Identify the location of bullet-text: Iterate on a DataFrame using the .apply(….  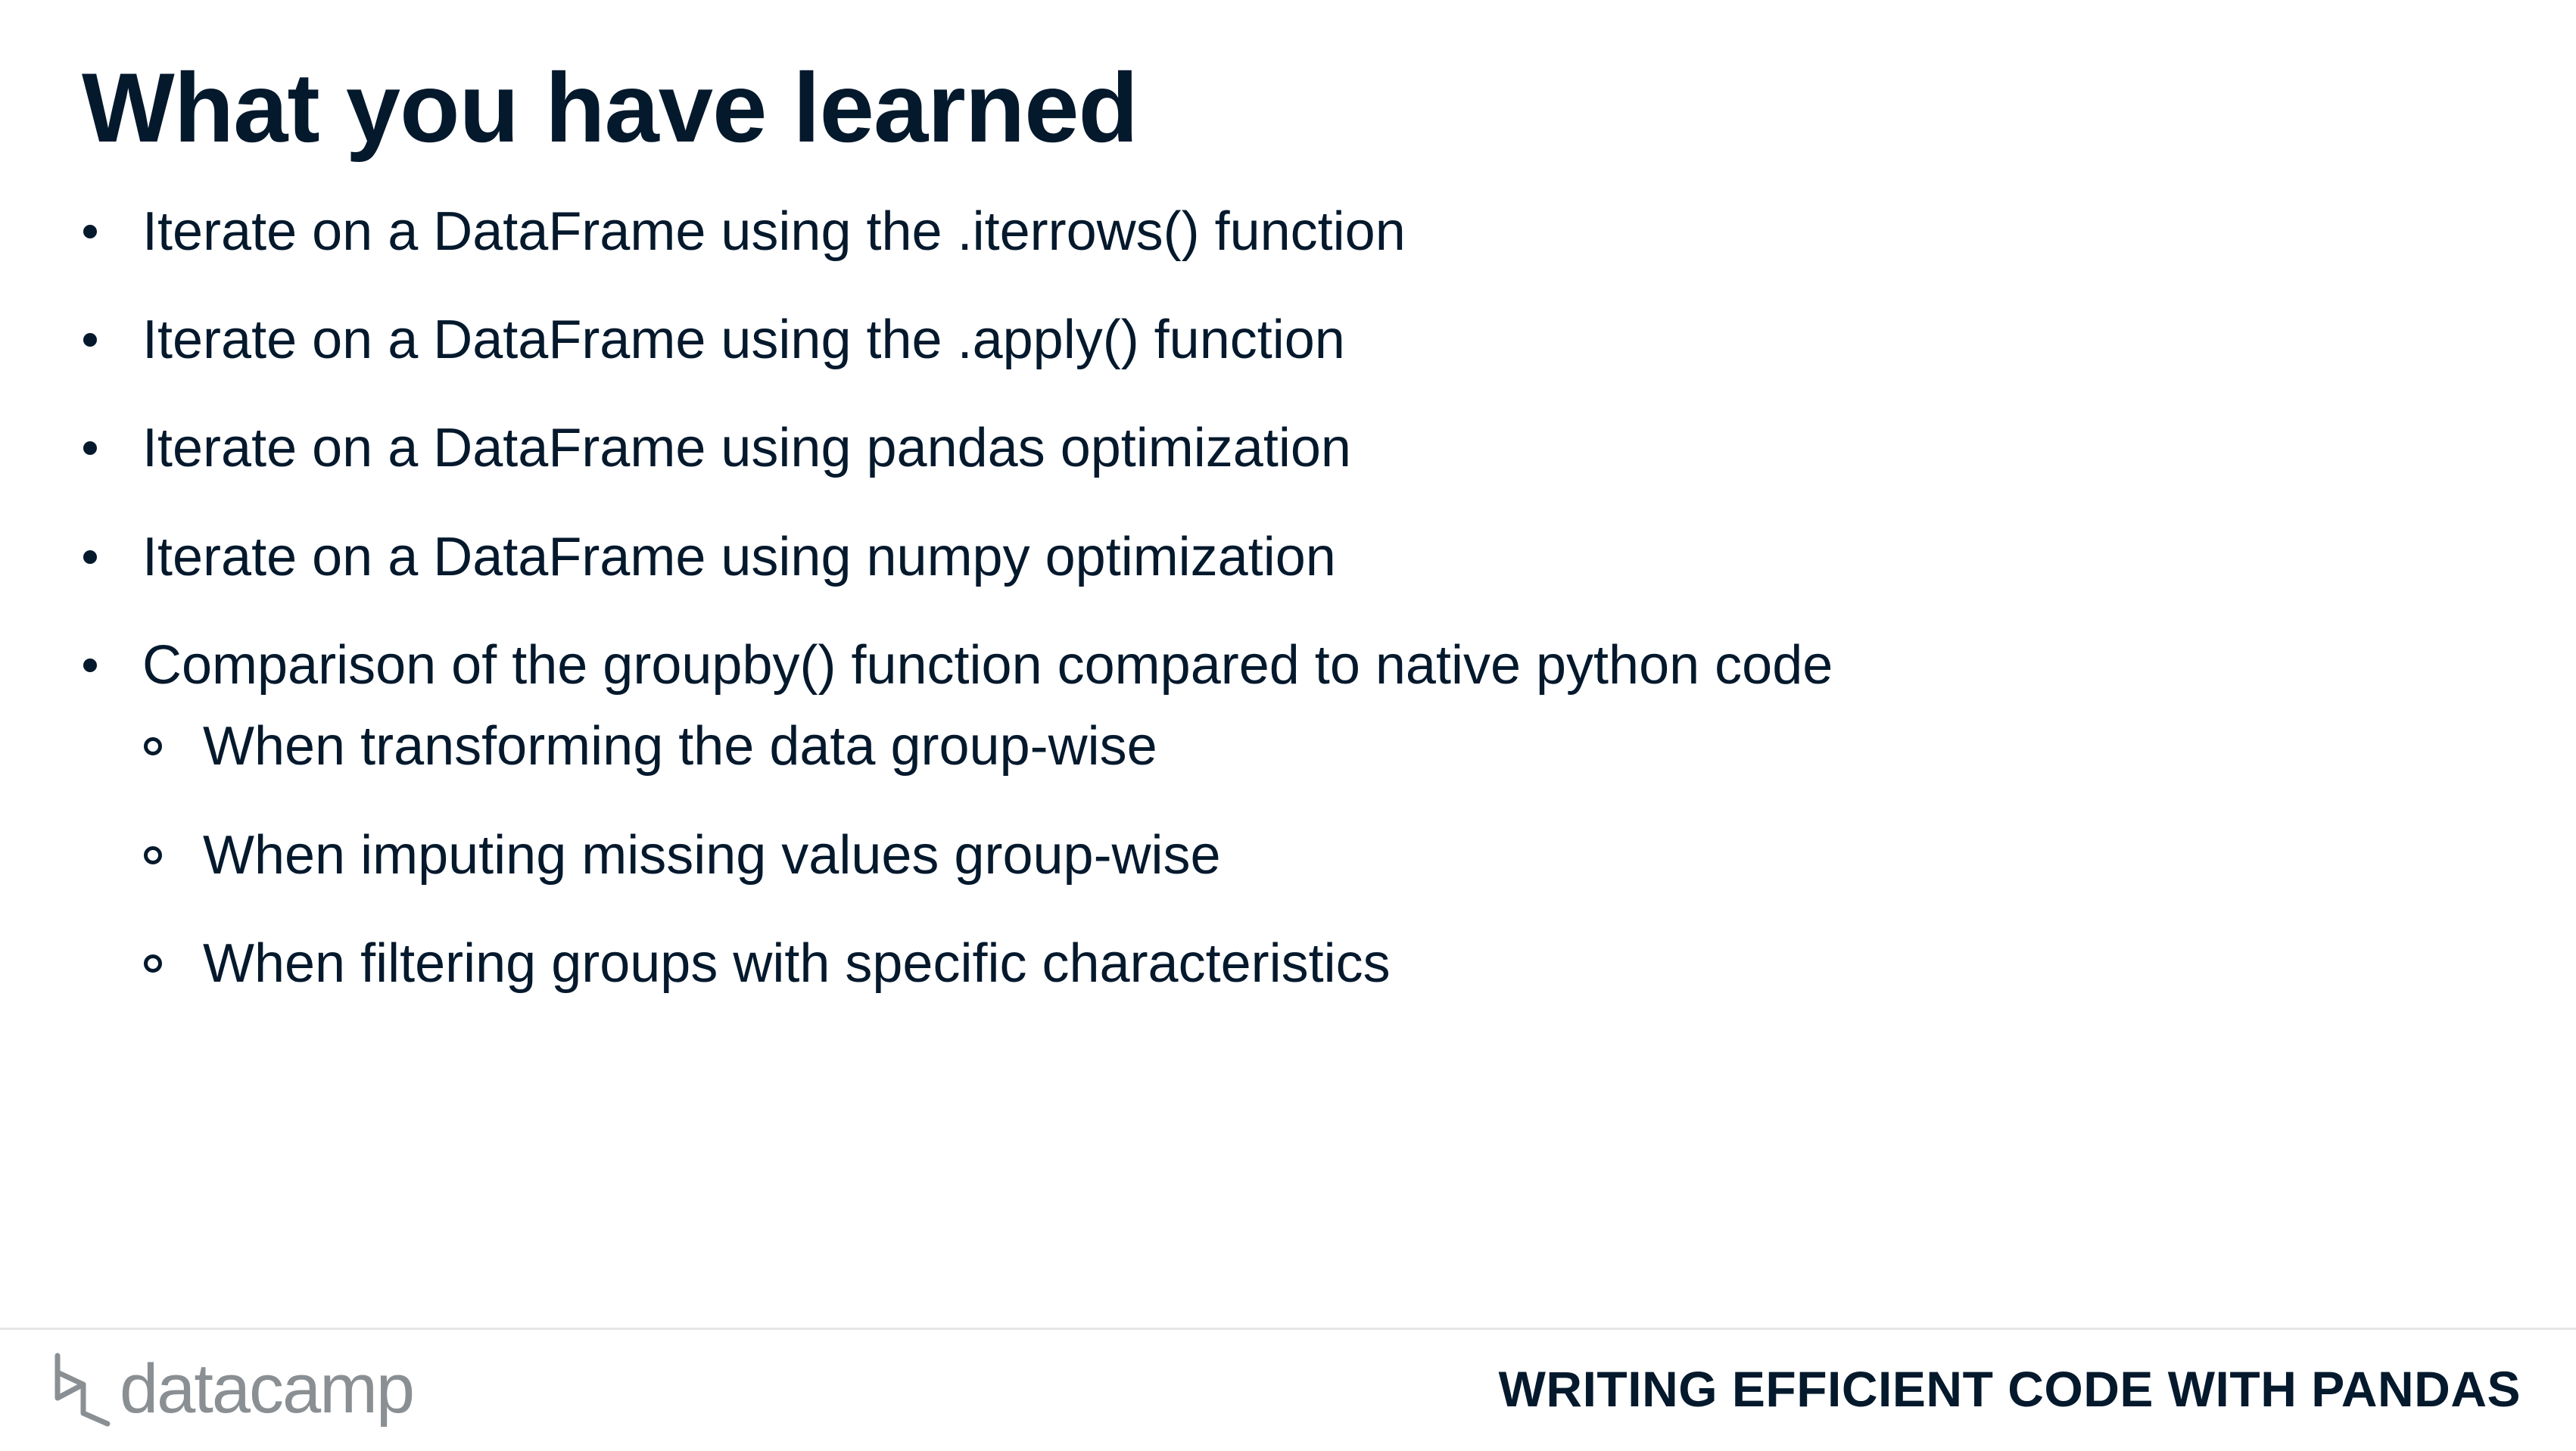
(743, 340).